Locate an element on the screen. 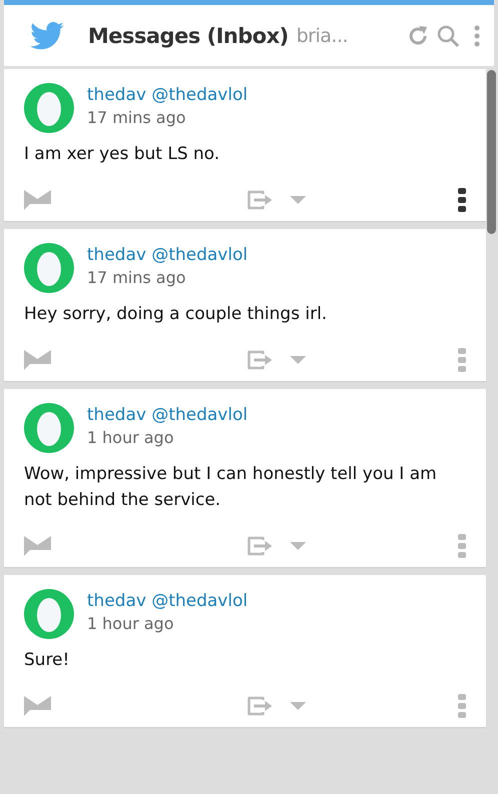 Image resolution: width=498 pixels, height=794 pixels. message-text: I am xer yes but LS no. is located at coordinates (122, 154).